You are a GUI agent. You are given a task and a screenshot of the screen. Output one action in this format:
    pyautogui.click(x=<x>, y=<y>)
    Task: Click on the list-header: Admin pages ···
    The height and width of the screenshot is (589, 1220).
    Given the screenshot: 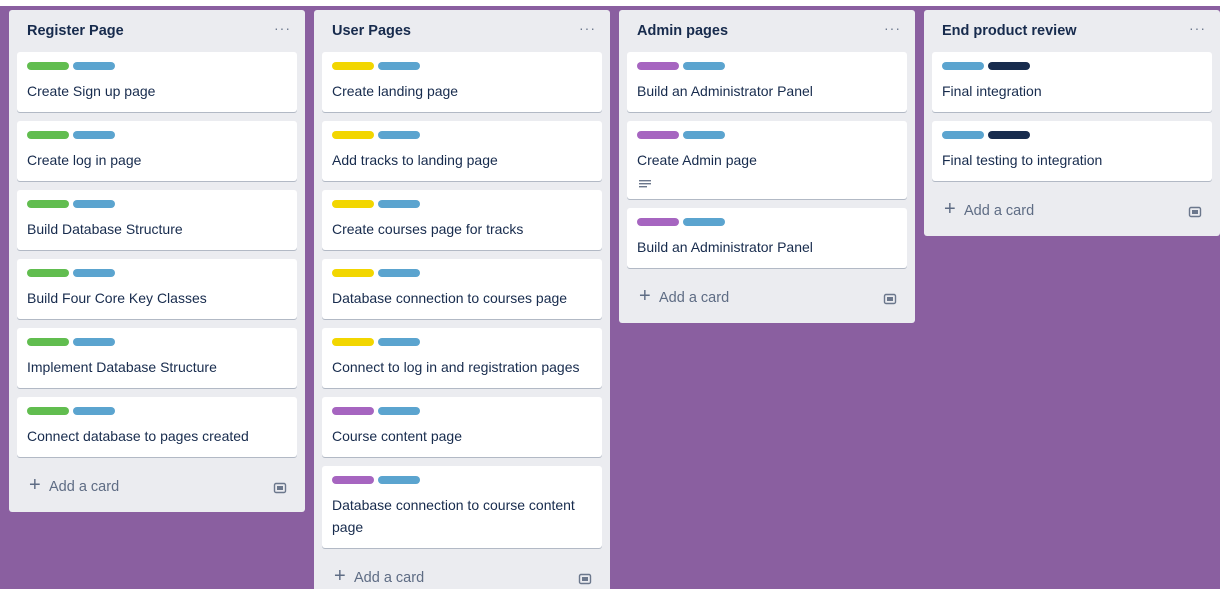 What is the action you would take?
    pyautogui.click(x=767, y=31)
    